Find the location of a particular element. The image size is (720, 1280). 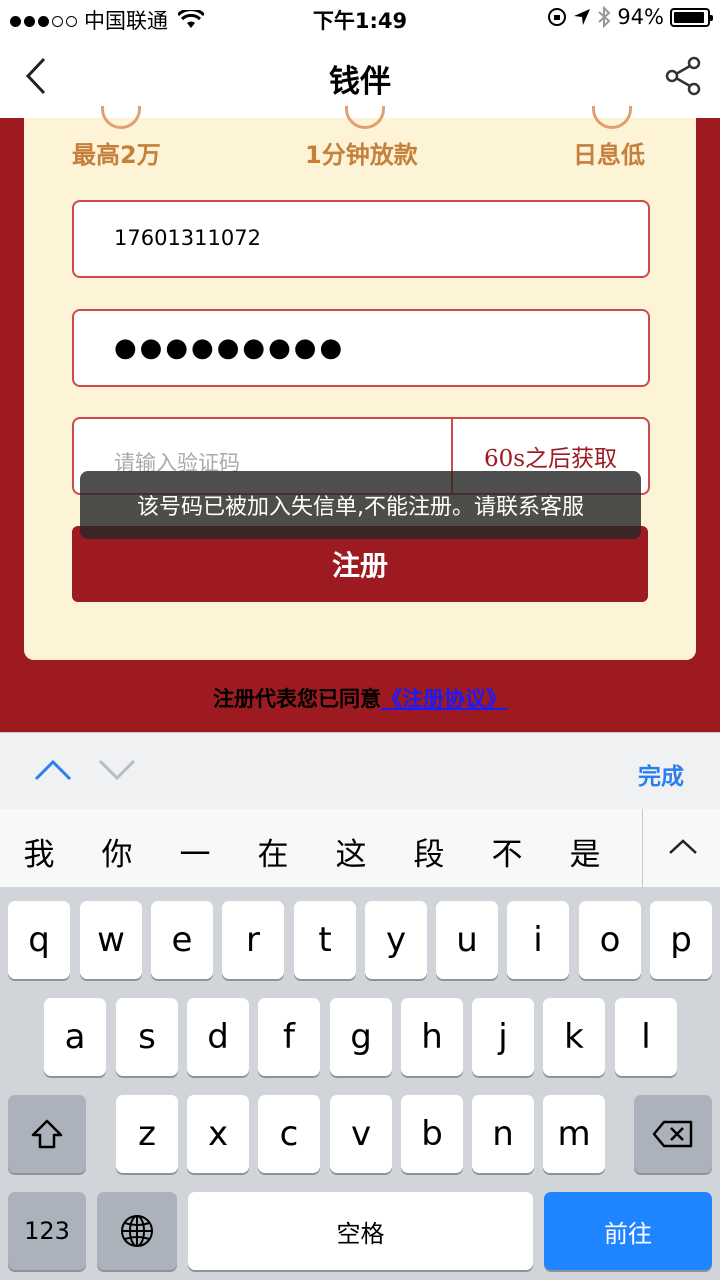

space-key: 空格 is located at coordinates (360, 1231).